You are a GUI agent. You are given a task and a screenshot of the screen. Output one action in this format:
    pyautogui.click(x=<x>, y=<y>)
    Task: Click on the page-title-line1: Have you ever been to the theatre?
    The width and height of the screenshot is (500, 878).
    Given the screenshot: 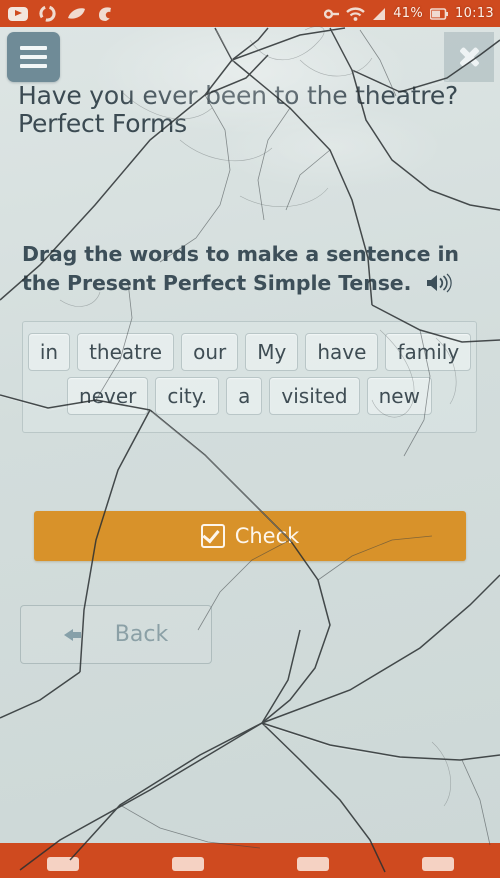 What is the action you would take?
    pyautogui.click(x=238, y=95)
    